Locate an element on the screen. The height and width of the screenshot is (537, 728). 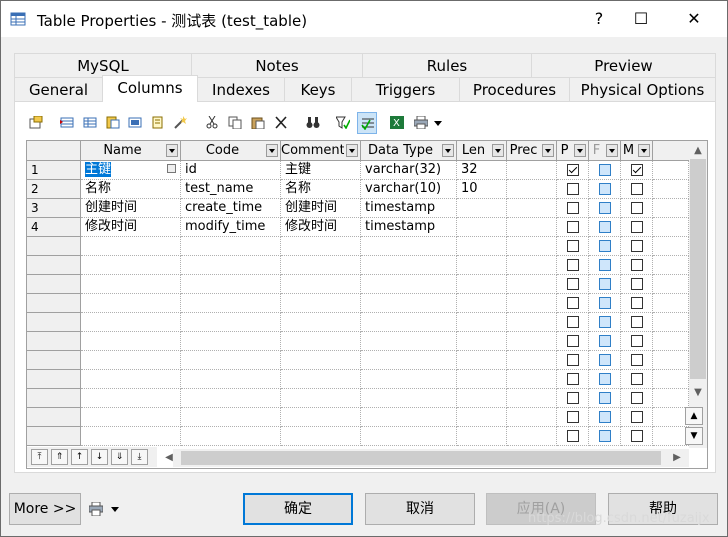
horizontal-scroll-thumb is located at coordinates (421, 458).